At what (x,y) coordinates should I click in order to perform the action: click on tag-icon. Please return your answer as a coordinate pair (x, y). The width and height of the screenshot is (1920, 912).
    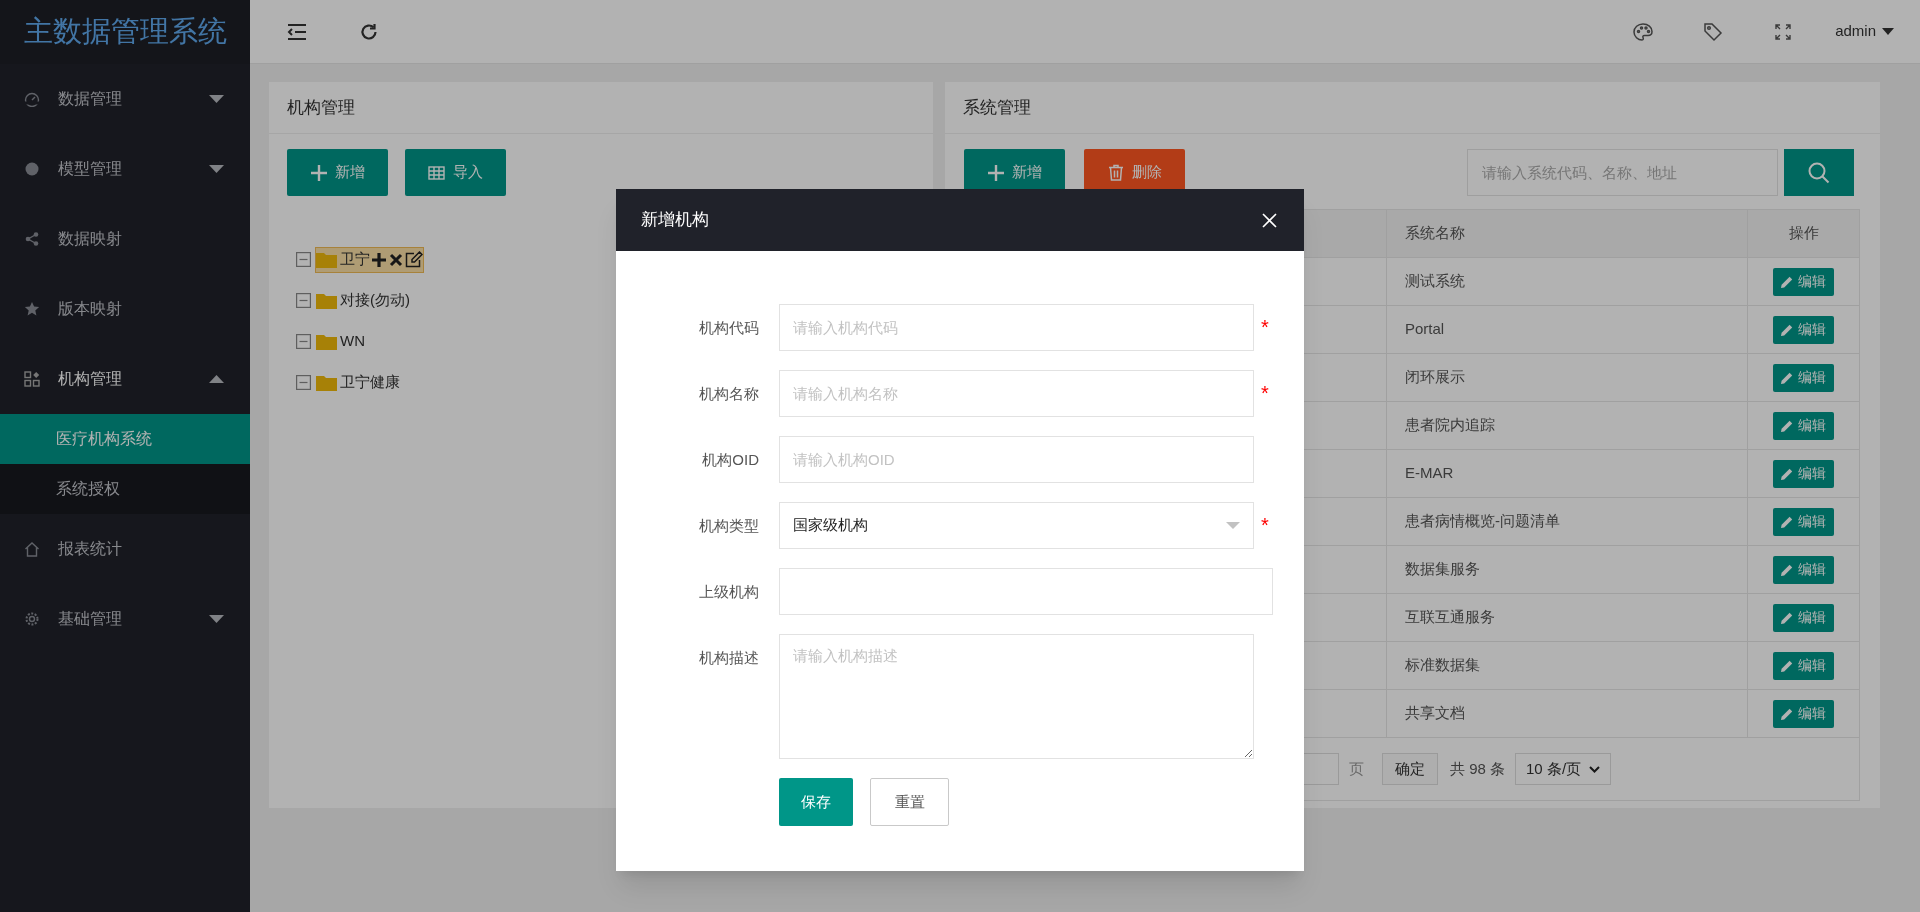
    Looking at the image, I should click on (1713, 31).